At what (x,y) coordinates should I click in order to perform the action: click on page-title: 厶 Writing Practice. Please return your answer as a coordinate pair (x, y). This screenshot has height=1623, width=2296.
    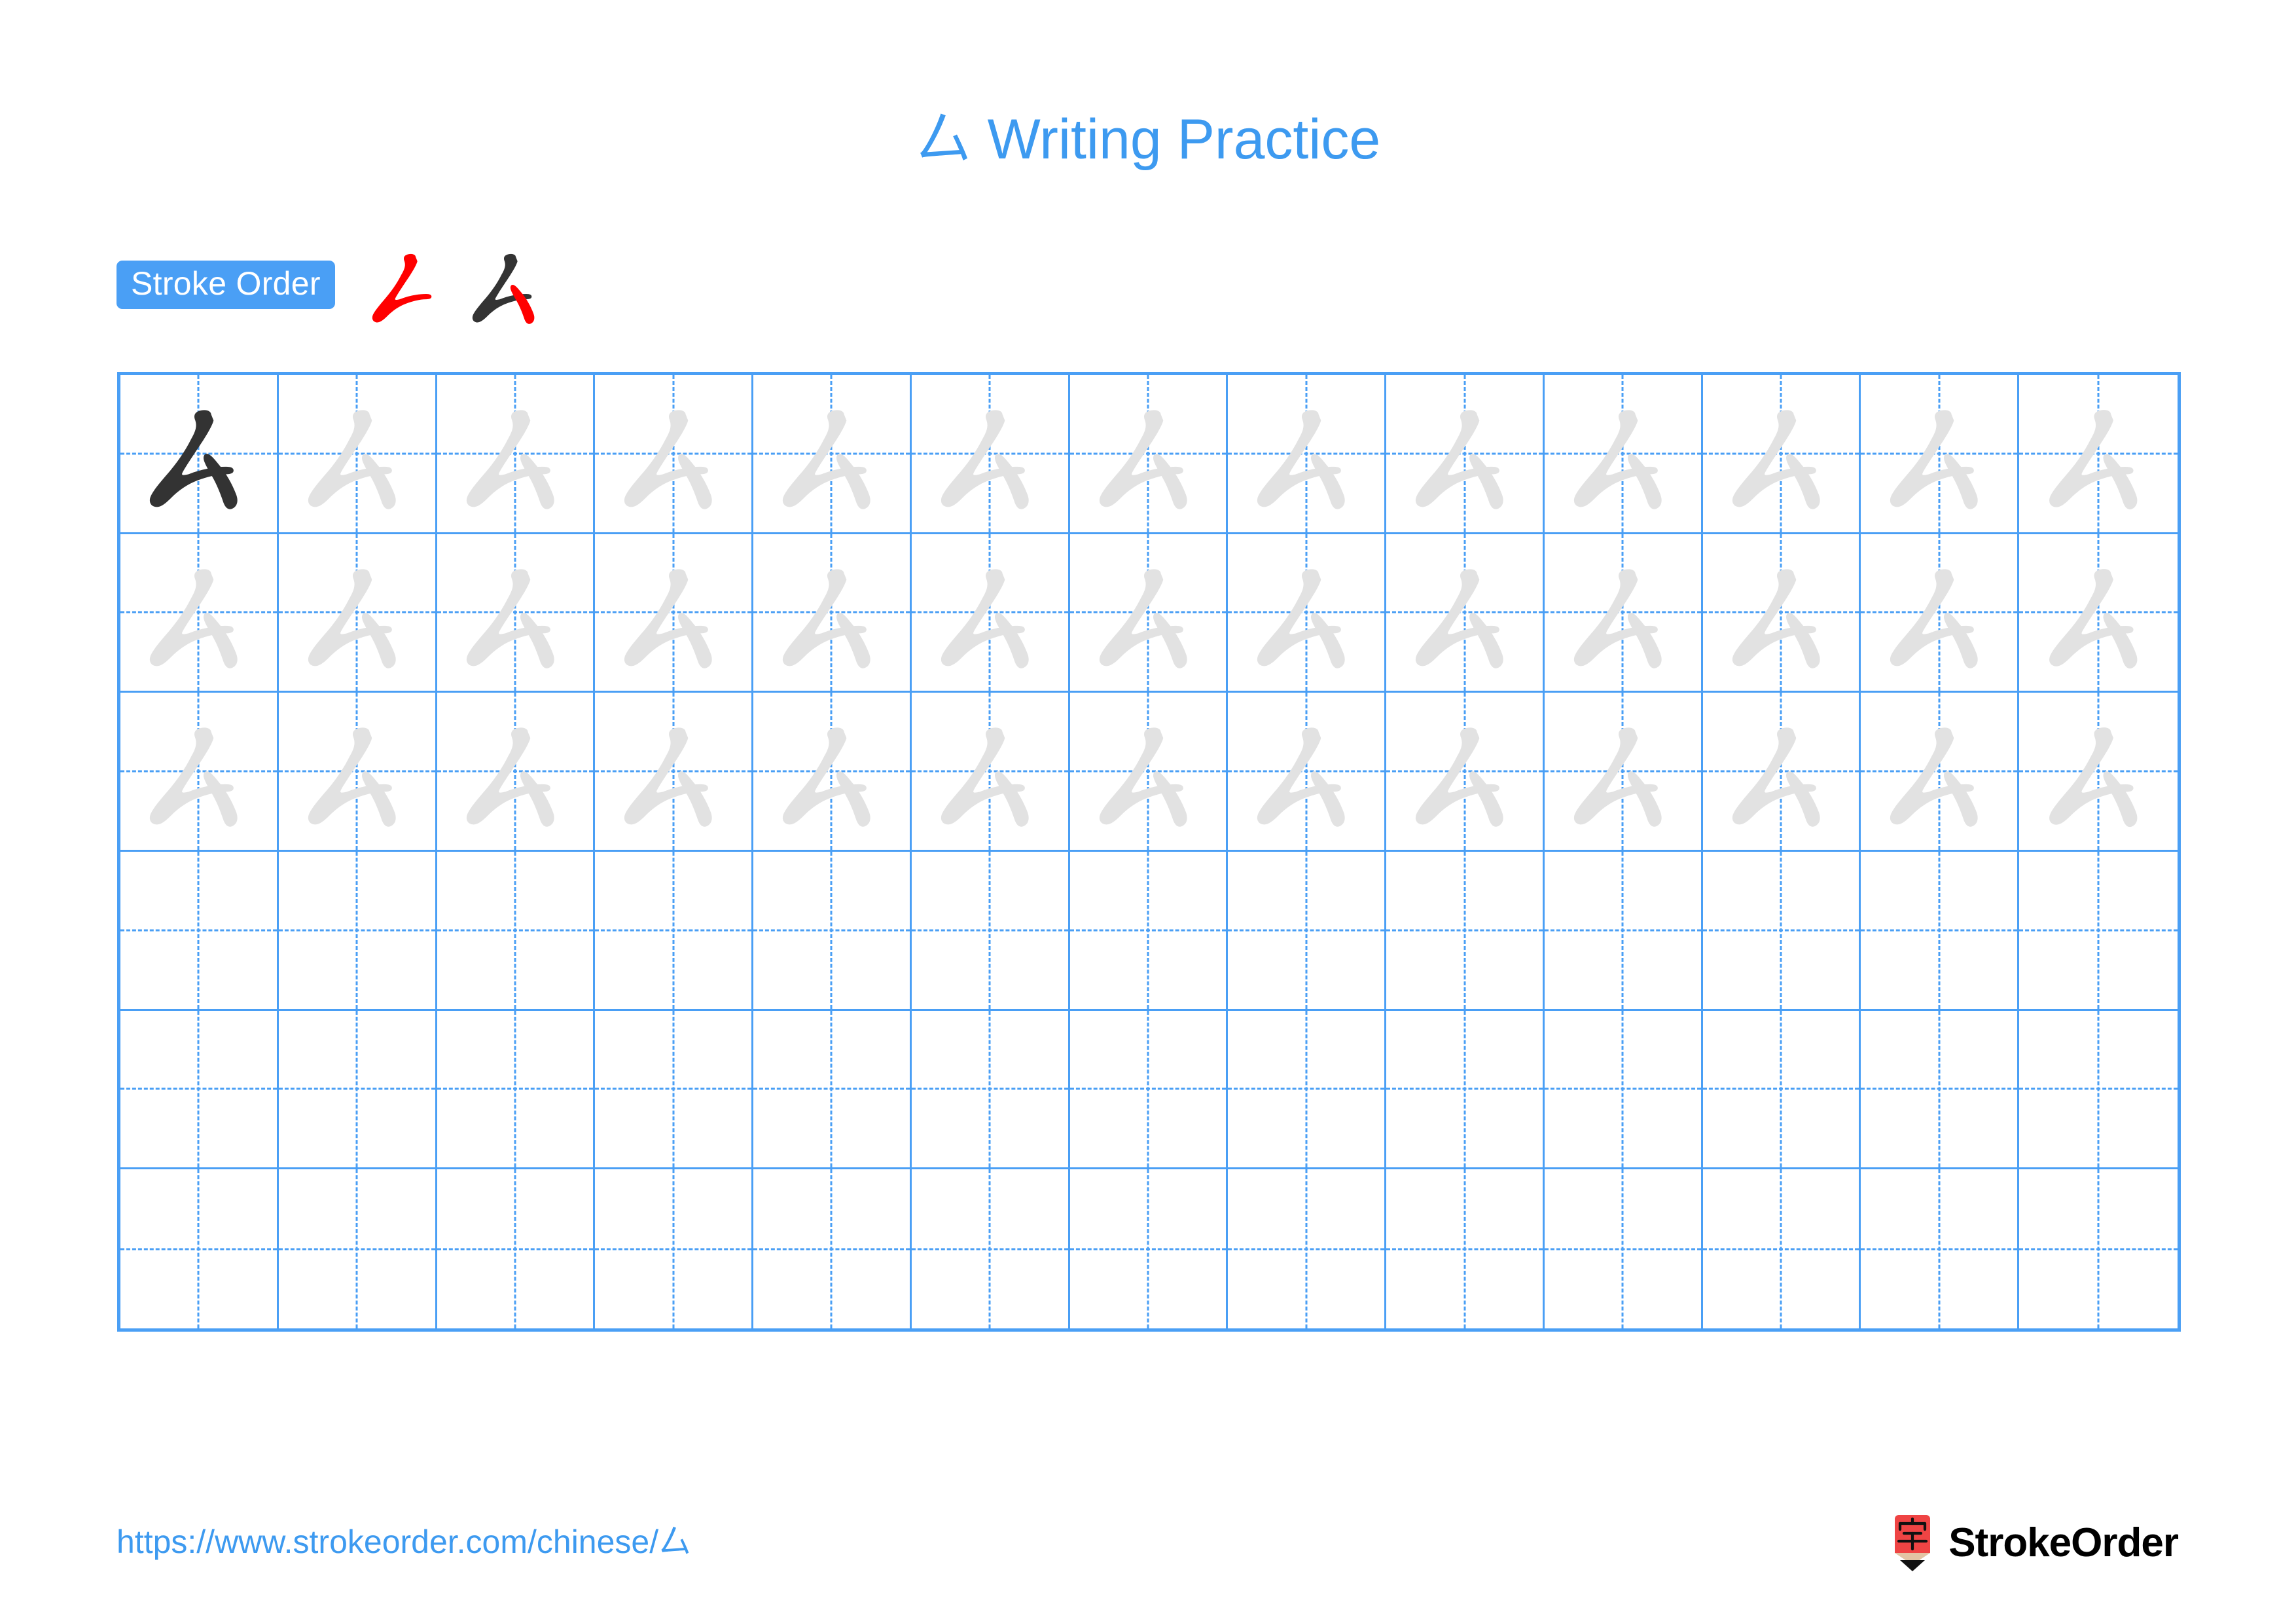
    Looking at the image, I should click on (1148, 139).